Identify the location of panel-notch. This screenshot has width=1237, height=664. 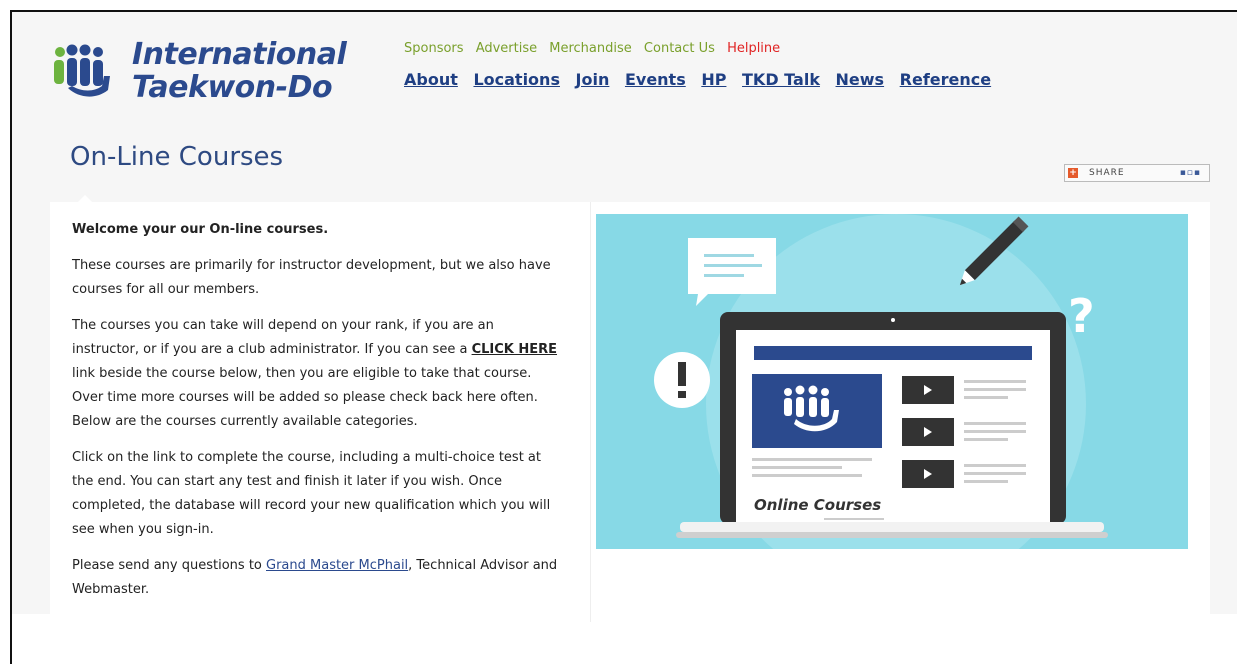
(85, 198).